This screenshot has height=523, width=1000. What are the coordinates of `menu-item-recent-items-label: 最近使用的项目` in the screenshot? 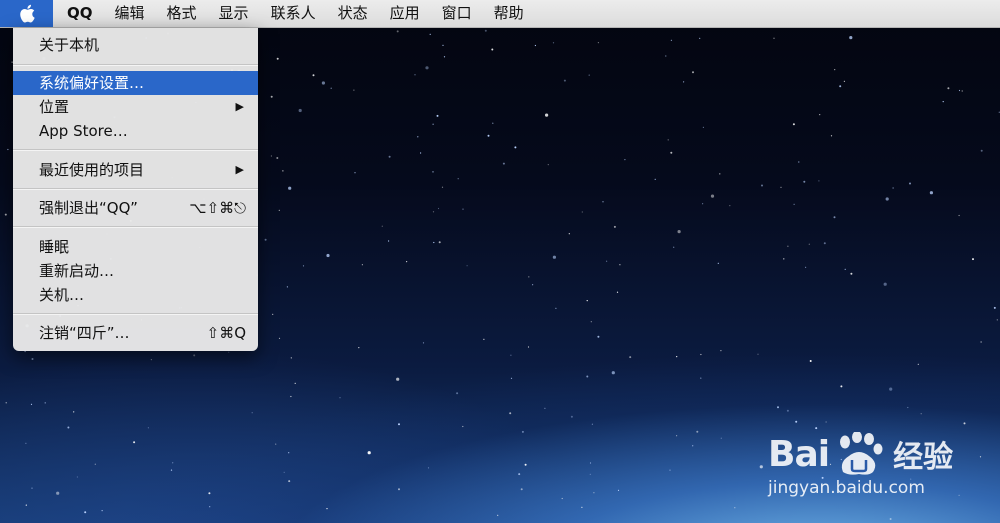 It's located at (92, 170).